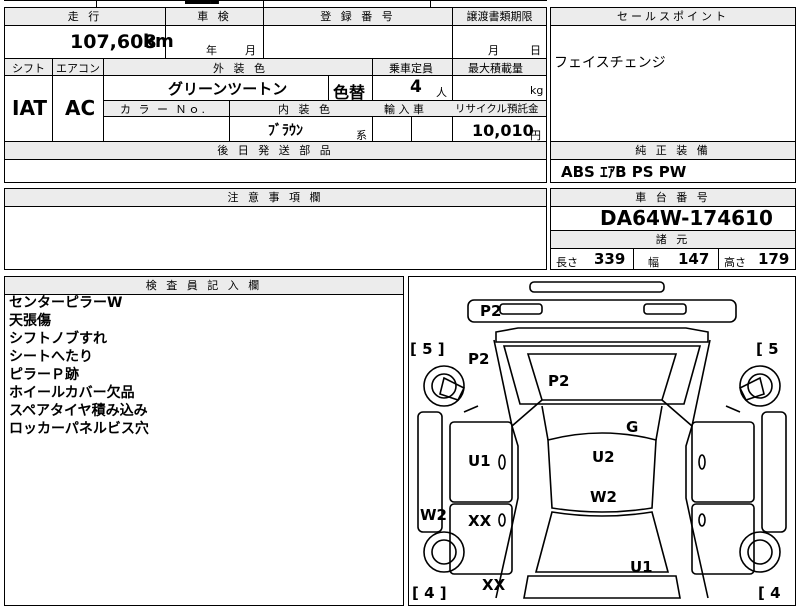 This screenshot has width=800, height=606. What do you see at coordinates (285, 131) in the screenshot?
I see `interior-color-value: ﾌﾞﾗｳﾝ` at bounding box center [285, 131].